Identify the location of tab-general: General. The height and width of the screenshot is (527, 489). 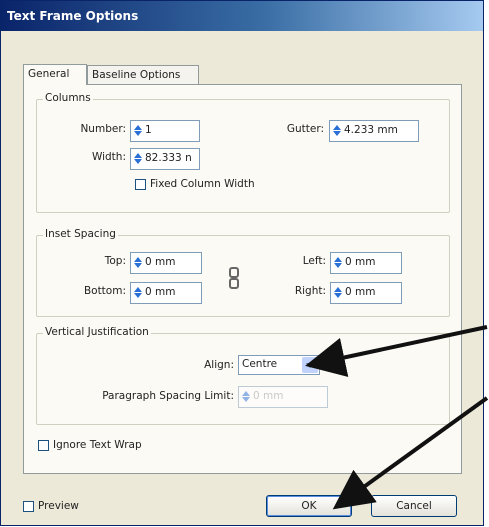
(55, 74).